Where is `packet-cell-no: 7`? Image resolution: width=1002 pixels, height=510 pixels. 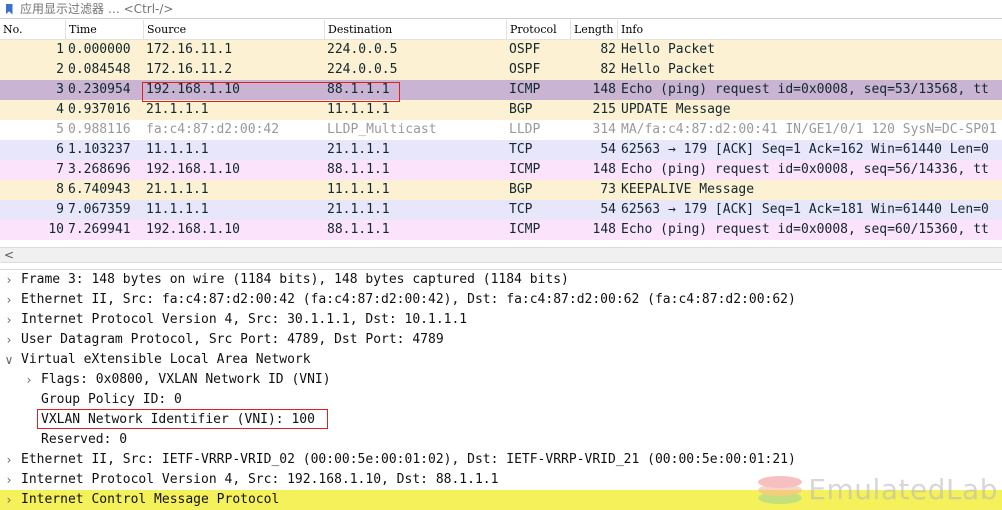
packet-cell-no: 7 is located at coordinates (60, 169).